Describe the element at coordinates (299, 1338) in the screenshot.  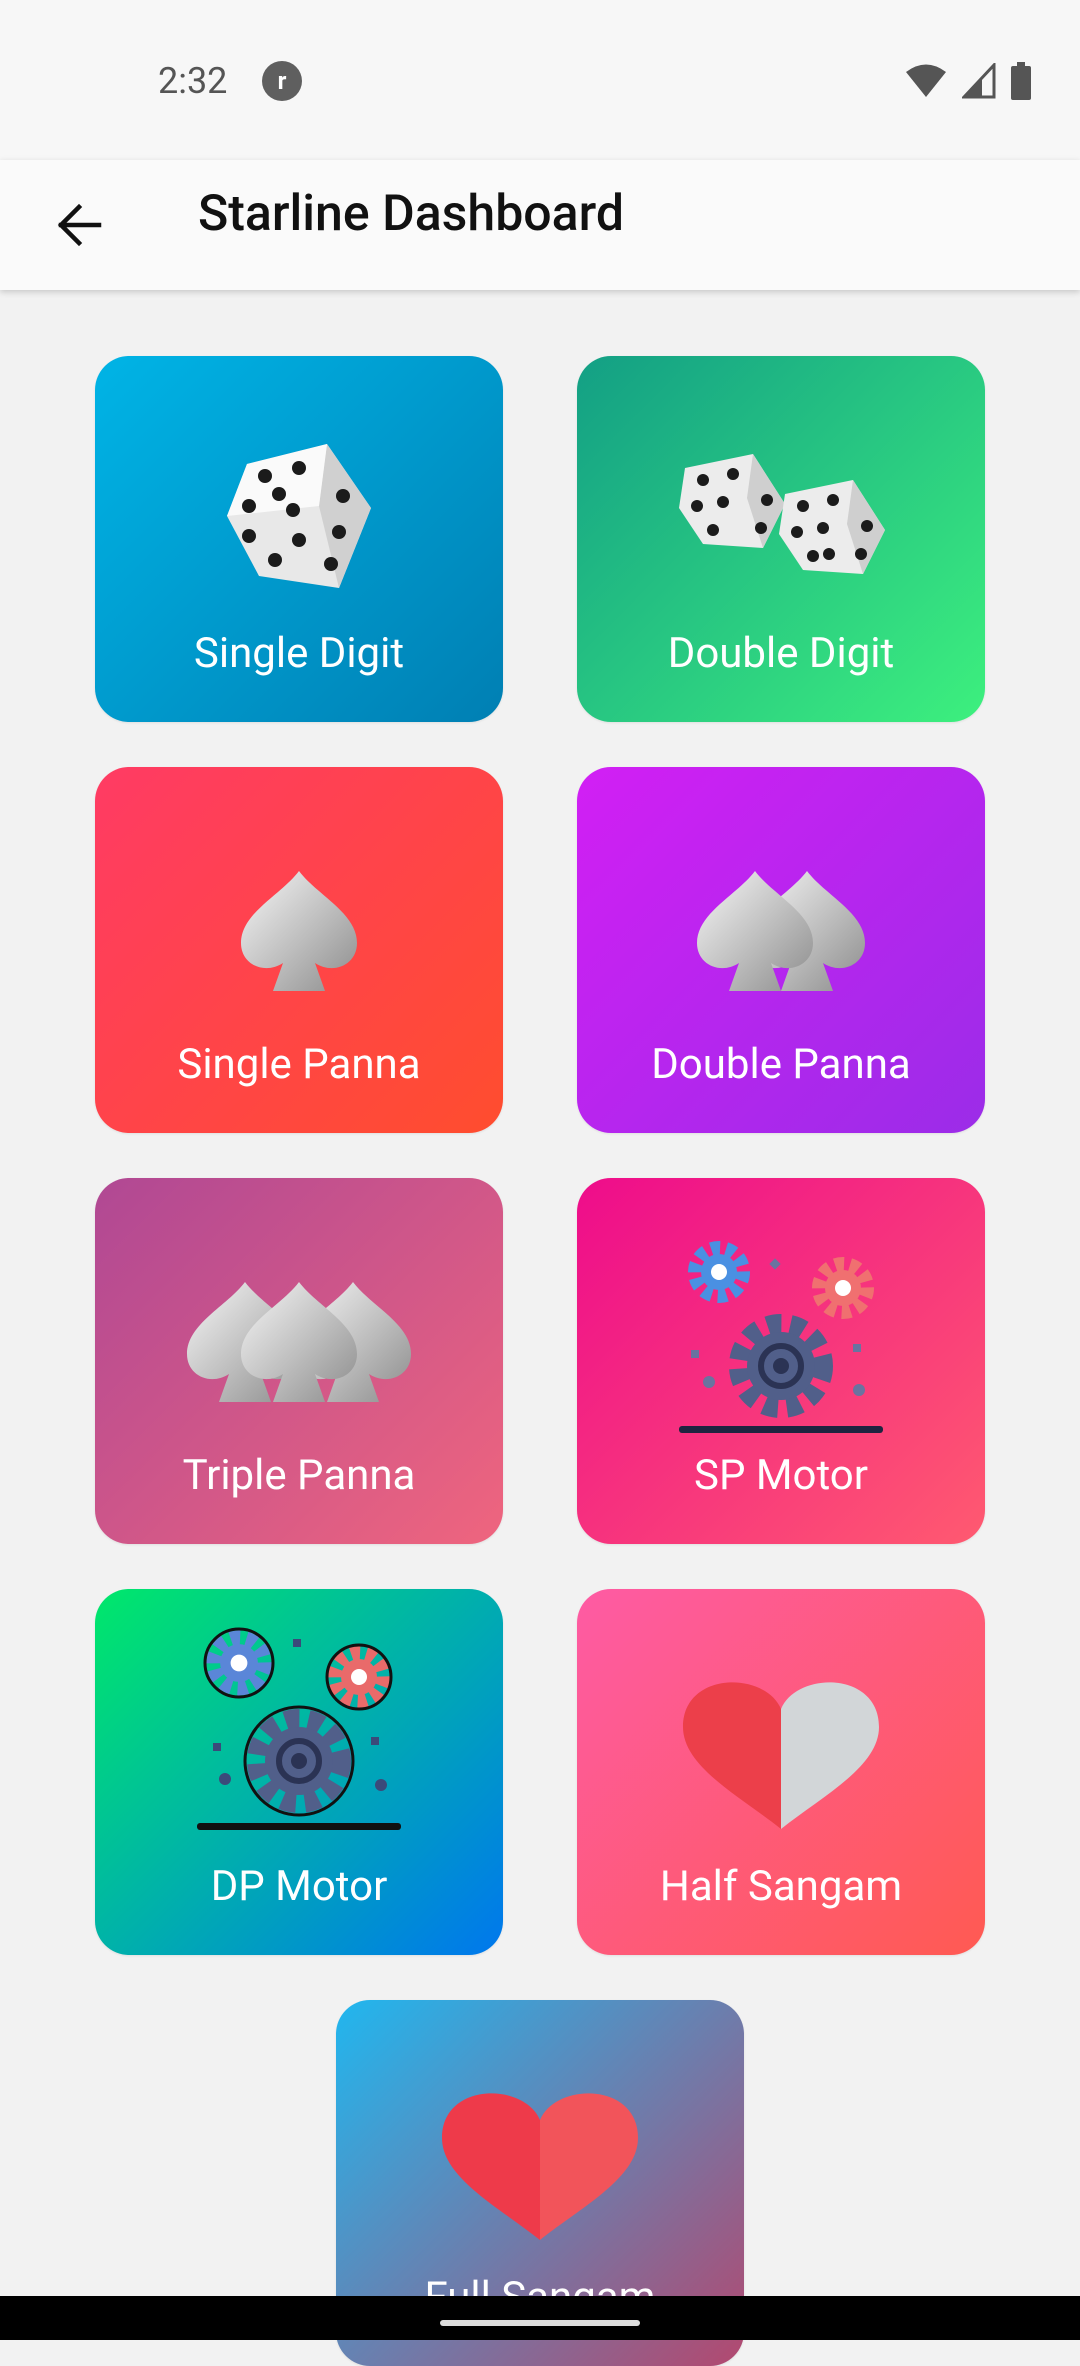
I see `triple-spade-icon` at that location.